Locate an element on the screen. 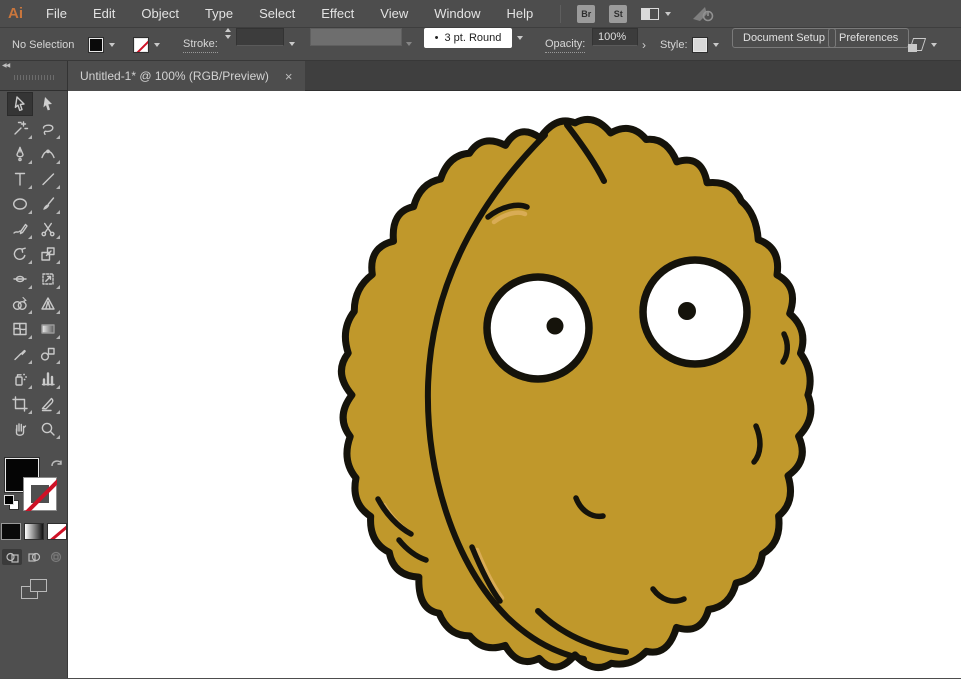  draw-normal-button is located at coordinates (11, 557).